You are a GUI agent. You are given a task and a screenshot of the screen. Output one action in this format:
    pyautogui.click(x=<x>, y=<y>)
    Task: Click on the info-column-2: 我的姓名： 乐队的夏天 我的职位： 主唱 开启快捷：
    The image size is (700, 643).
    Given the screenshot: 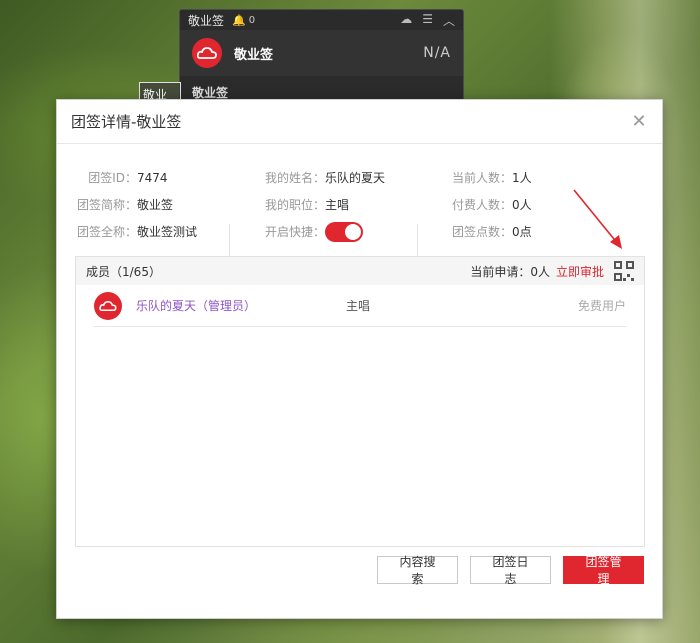 What is the action you would take?
    pyautogui.click(x=320, y=204)
    